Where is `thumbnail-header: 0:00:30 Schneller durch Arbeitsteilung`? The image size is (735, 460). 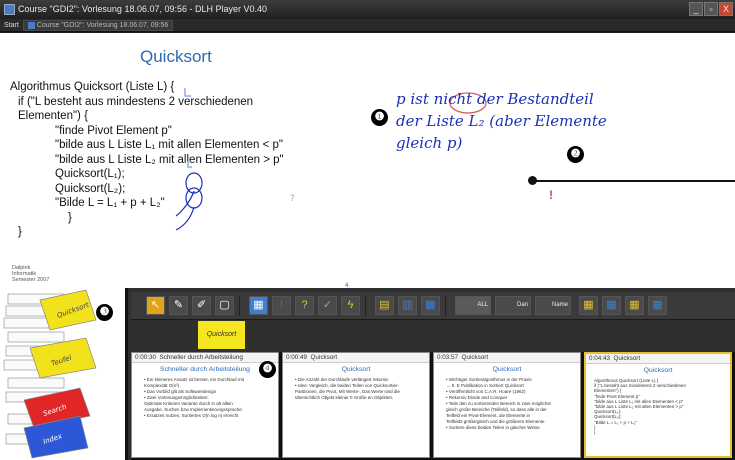
thumbnail-header: 0:00:30 Schneller durch Arbeitsteilung is located at coordinates (205, 358).